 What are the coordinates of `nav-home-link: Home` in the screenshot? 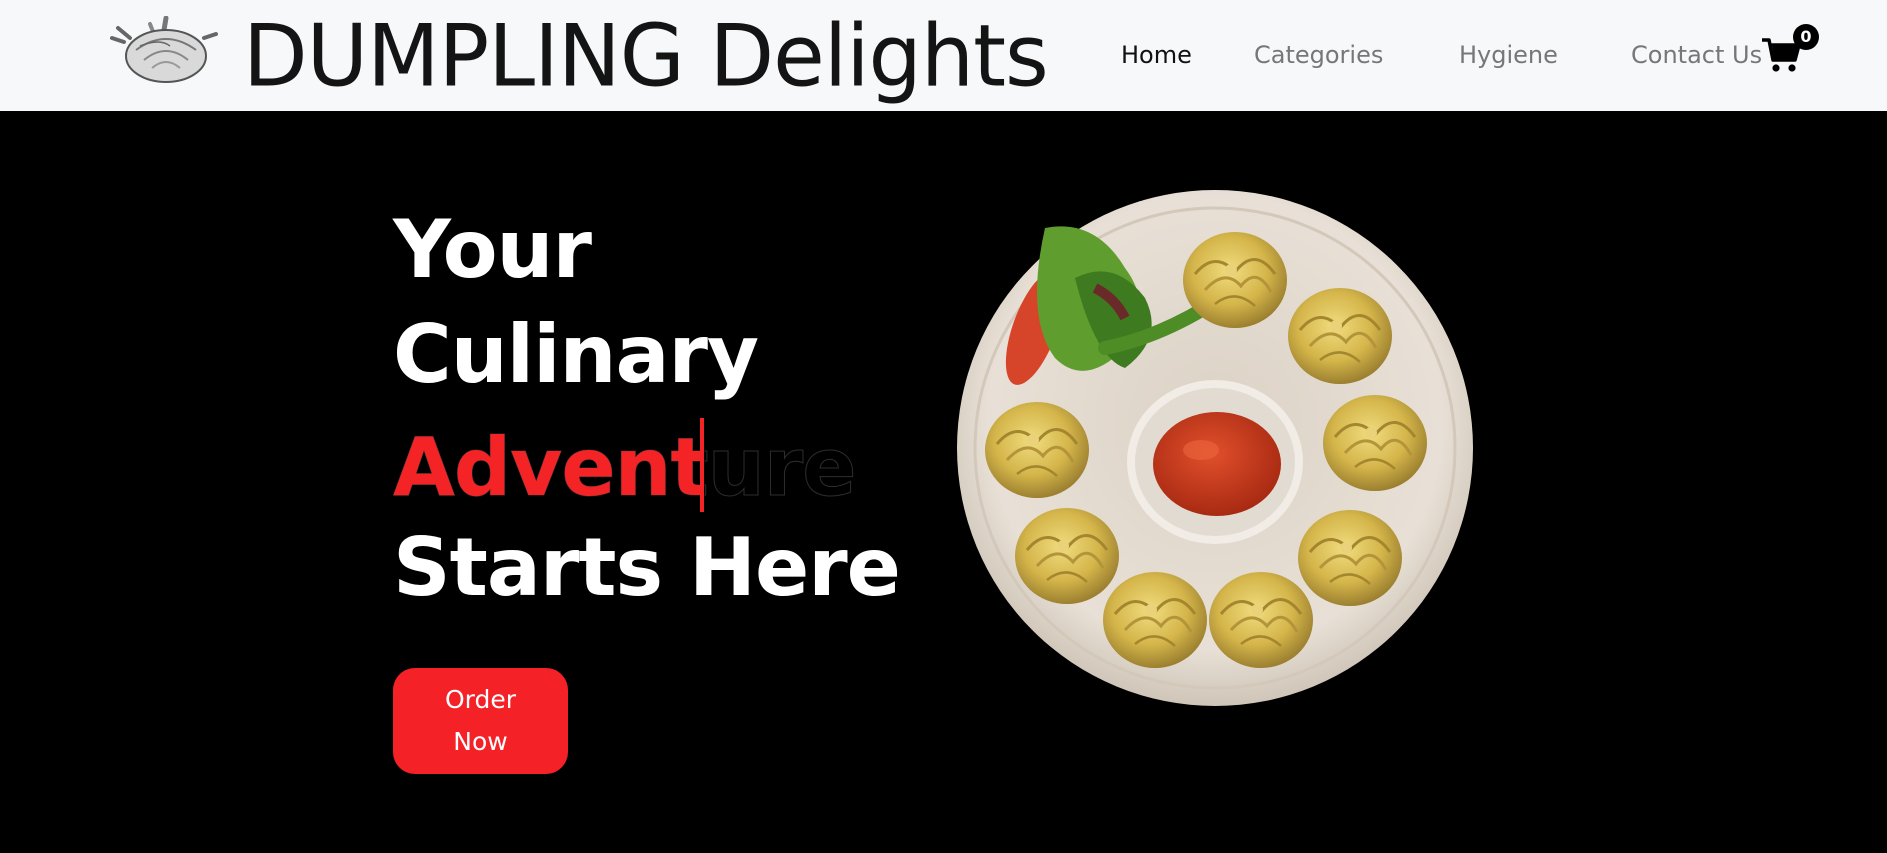 It's located at (1156, 55).